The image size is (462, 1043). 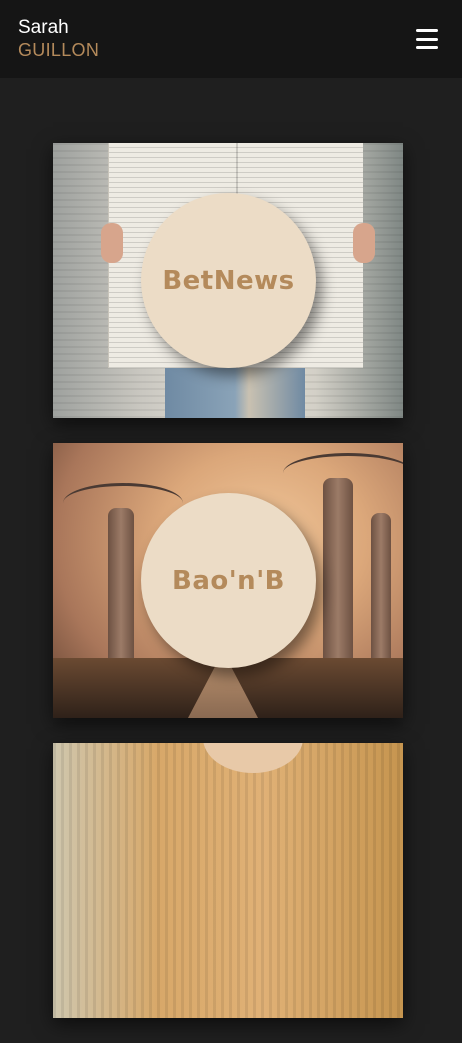 I want to click on project-badge: Bao'n'B, so click(x=228, y=580).